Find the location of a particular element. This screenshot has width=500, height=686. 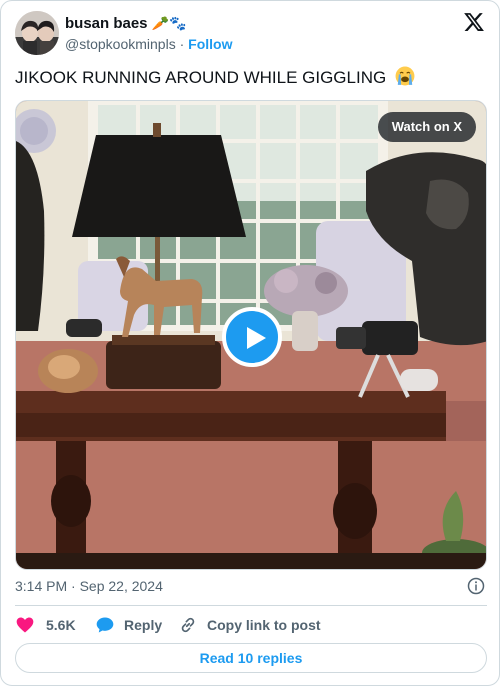

author-display-name: busan baes 🥕🐾 is located at coordinates (148, 24).